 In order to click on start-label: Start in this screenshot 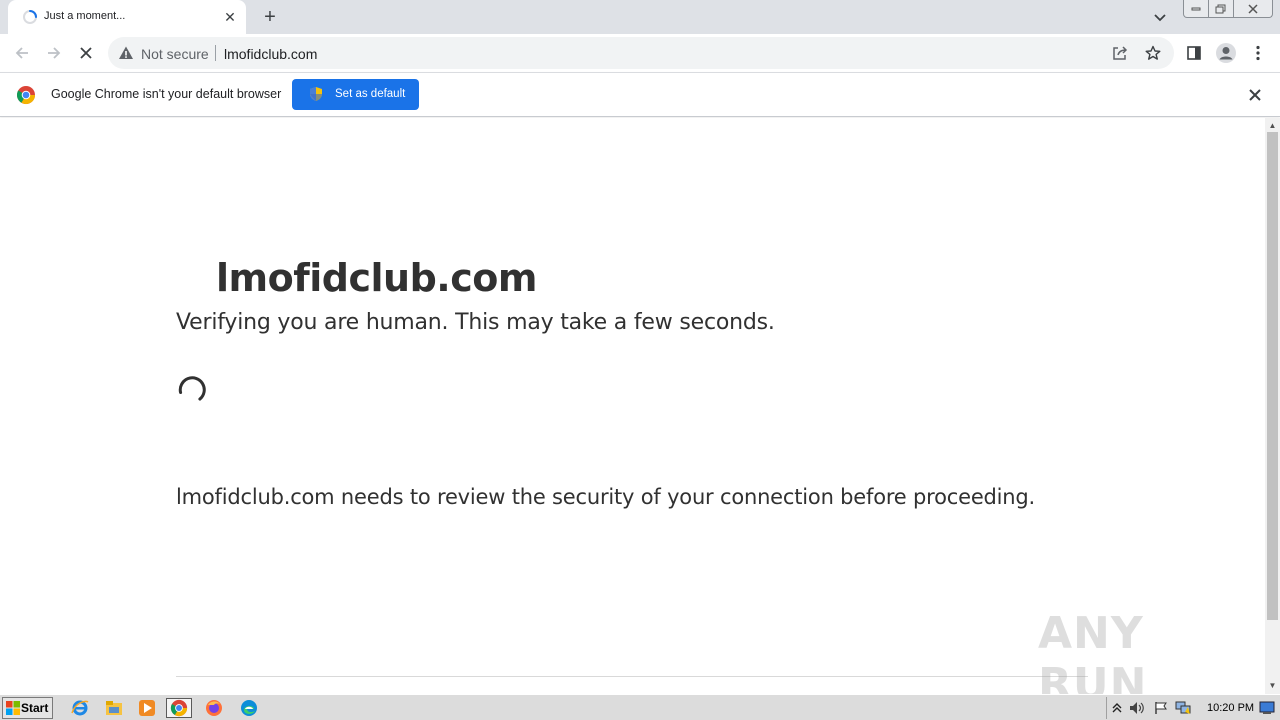, I will do `click(35, 708)`.